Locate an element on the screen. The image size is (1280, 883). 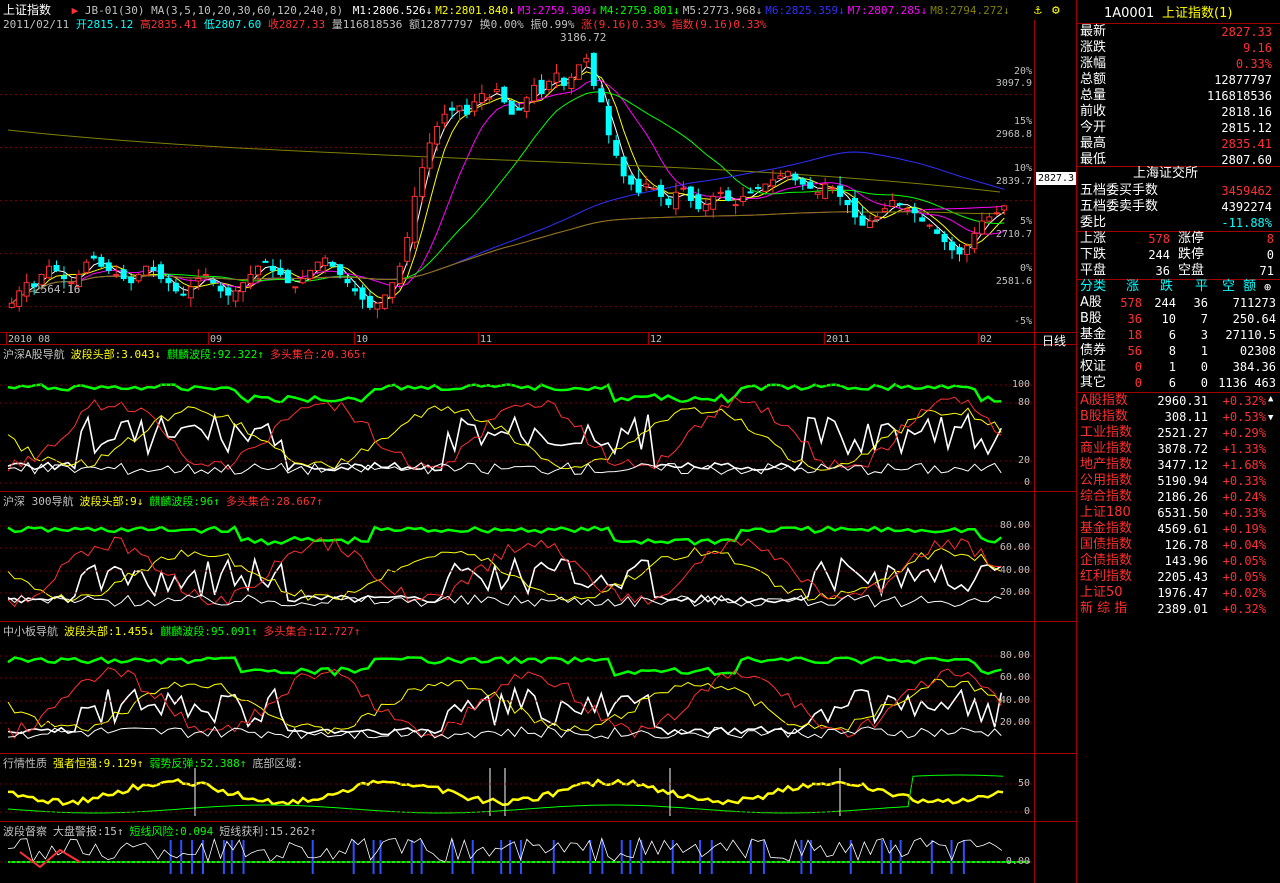
settings-icon: ⚙ is located at coordinates (1059, 10).